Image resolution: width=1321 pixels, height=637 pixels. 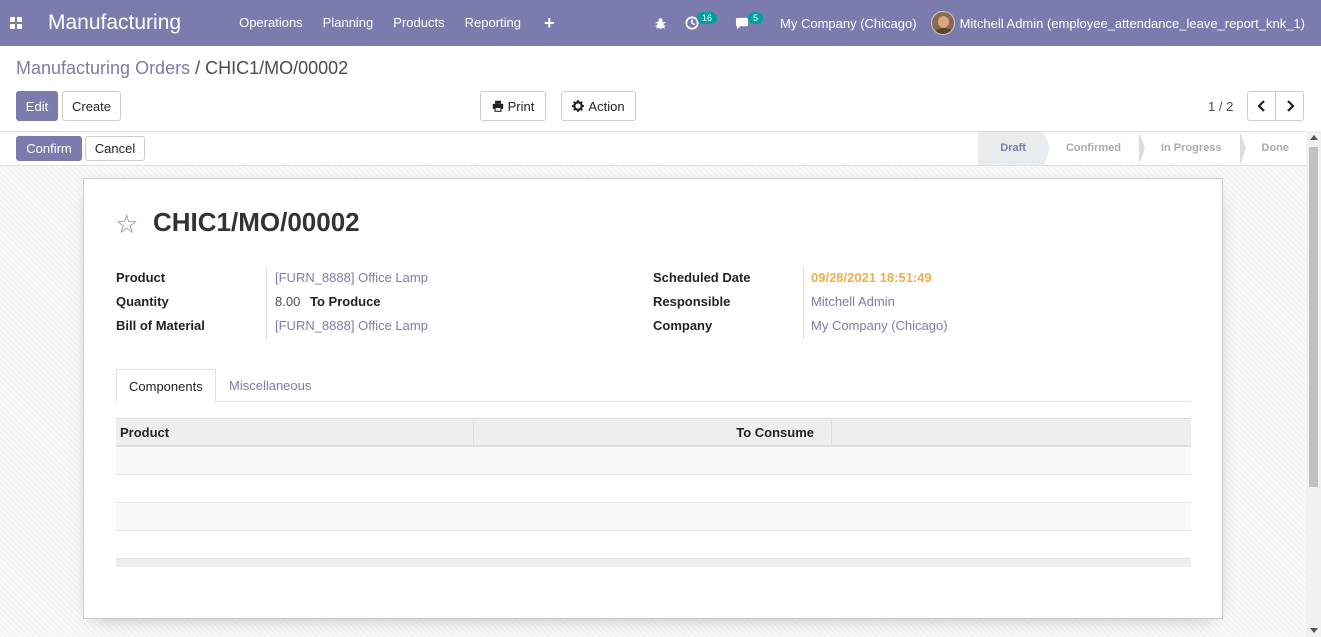 I want to click on app-brand: Manufacturing, so click(x=114, y=23).